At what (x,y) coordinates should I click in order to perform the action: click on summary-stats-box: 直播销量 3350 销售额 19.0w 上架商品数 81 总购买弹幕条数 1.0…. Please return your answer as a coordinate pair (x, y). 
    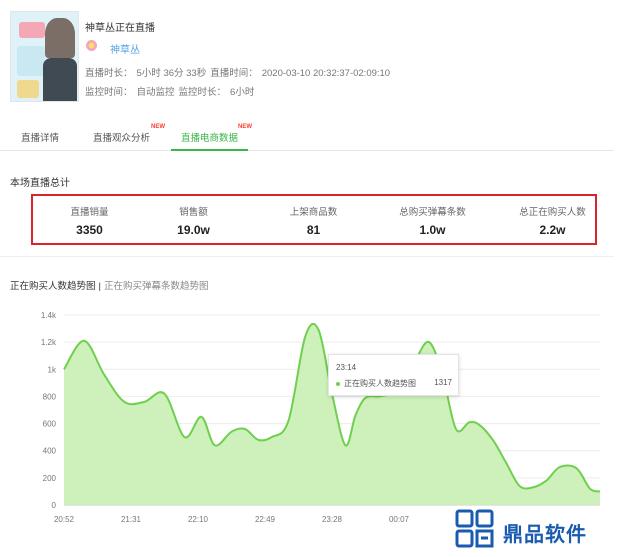
    Looking at the image, I should click on (314, 219).